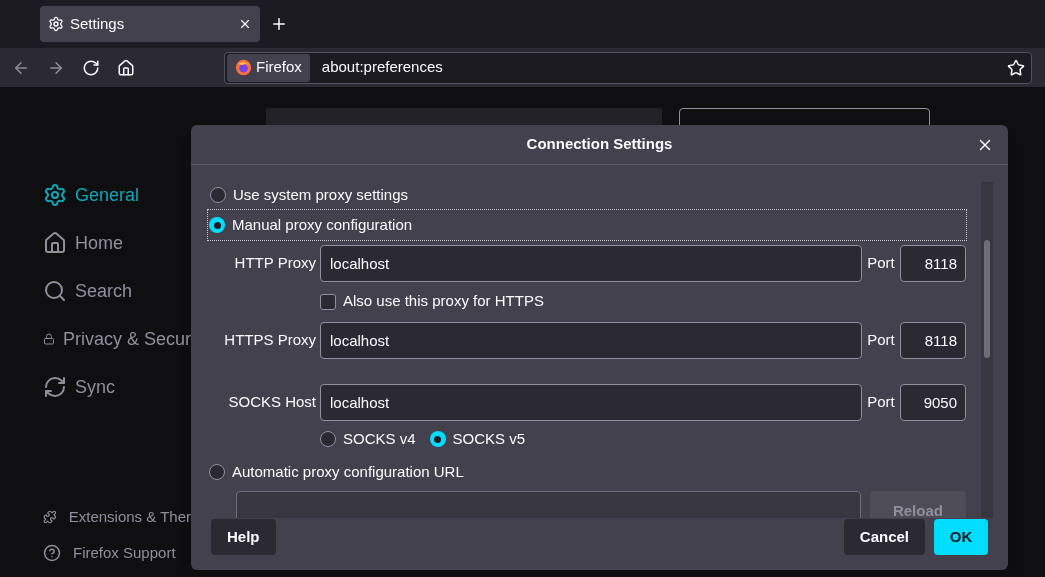 This screenshot has height=577, width=1045. I want to click on help-button: Help, so click(243, 537).